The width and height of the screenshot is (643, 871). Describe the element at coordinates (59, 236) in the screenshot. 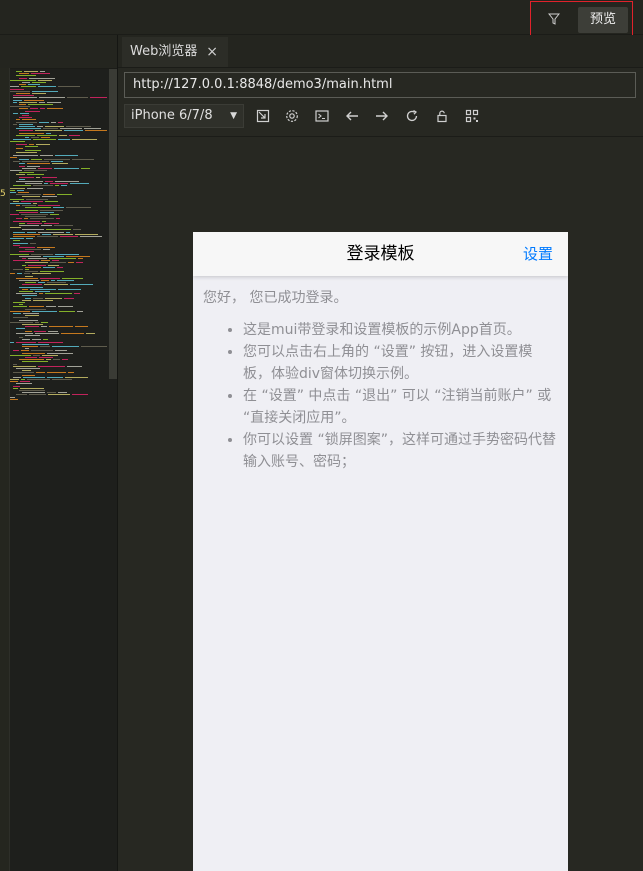

I see `code-minimap` at that location.